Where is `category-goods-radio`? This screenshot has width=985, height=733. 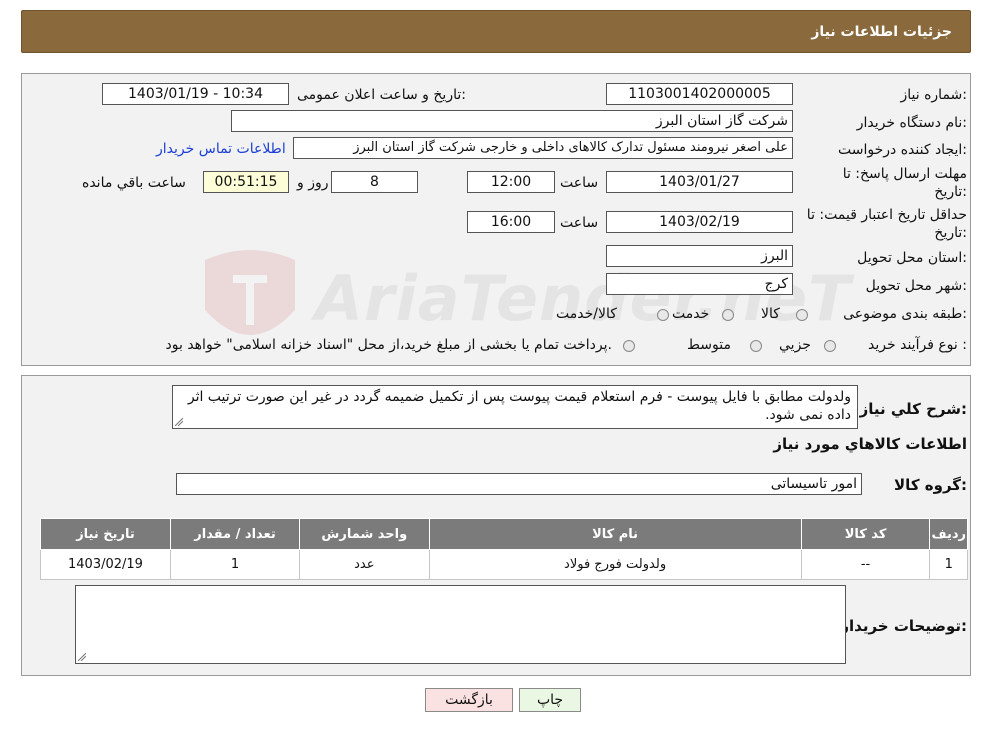
category-goods-radio is located at coordinates (802, 315).